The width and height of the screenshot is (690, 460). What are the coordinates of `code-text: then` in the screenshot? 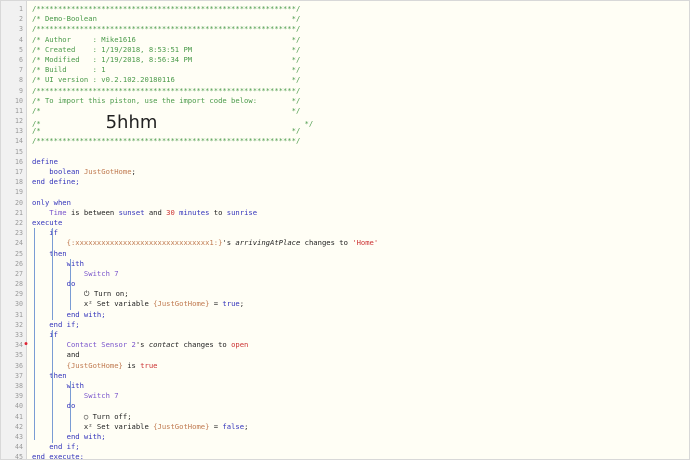 It's located at (49, 254).